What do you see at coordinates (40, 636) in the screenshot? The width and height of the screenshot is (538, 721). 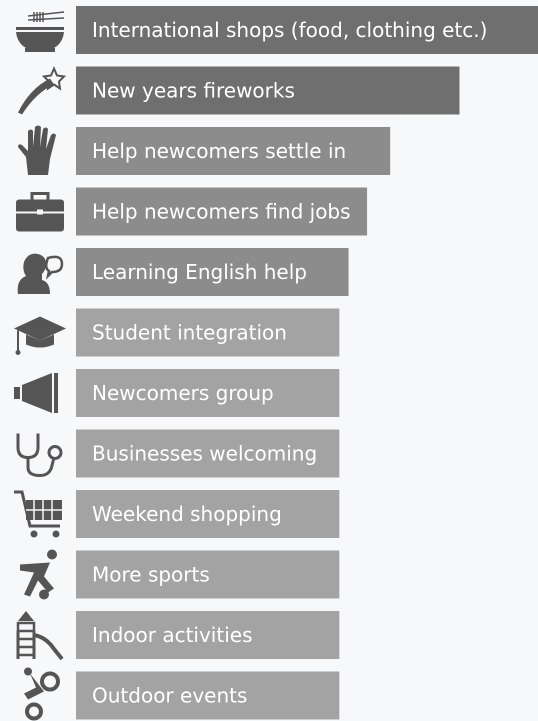 I see `playground-slide-icon` at bounding box center [40, 636].